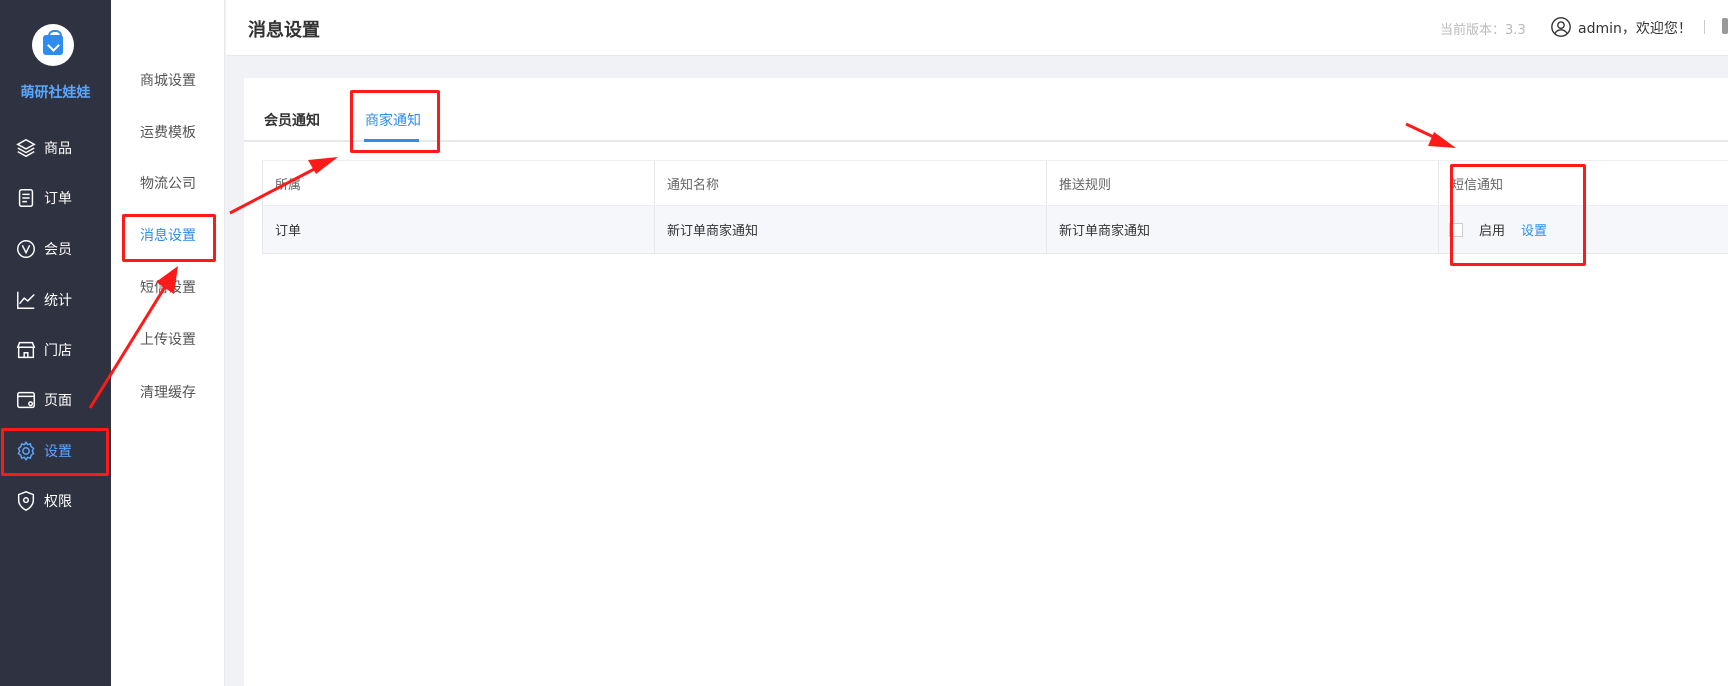  What do you see at coordinates (168, 80) in the screenshot?
I see `submenu-item-mall-settings: 商城设置` at bounding box center [168, 80].